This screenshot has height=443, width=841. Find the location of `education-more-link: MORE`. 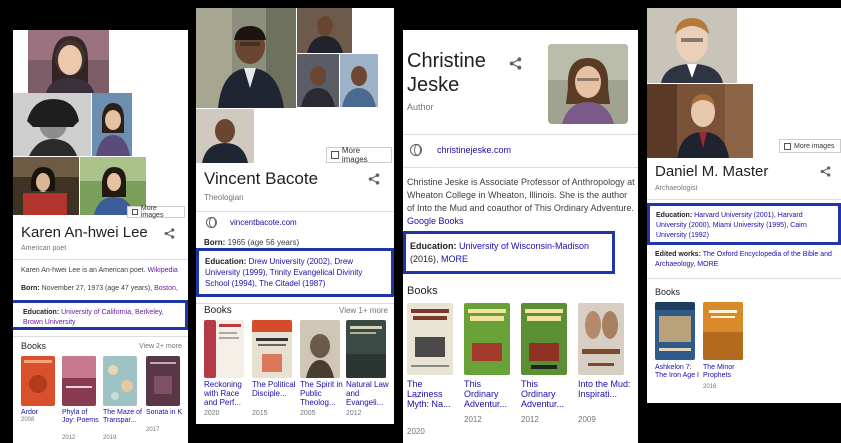

education-more-link: MORE is located at coordinates (454, 259).